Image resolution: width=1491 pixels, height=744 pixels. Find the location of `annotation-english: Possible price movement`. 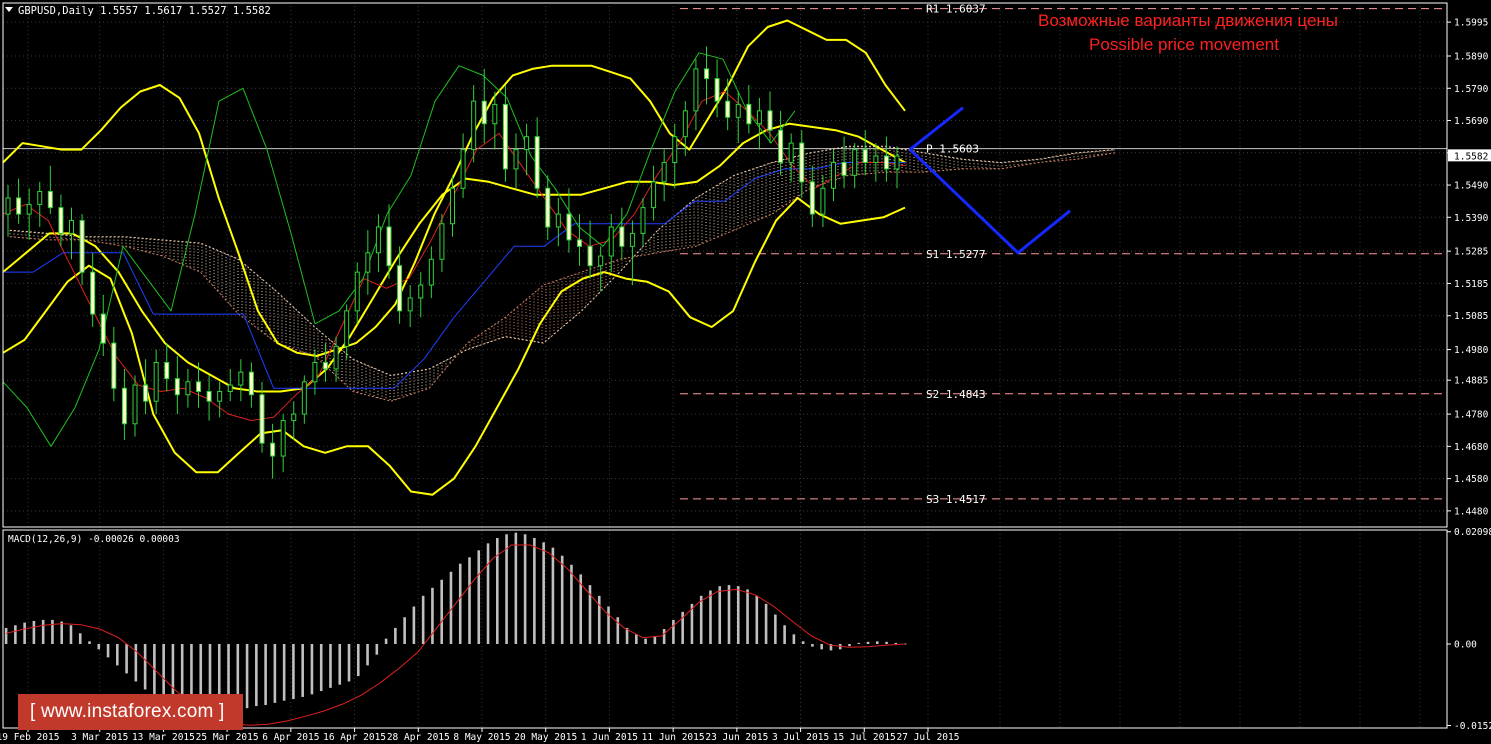

annotation-english: Possible price movement is located at coordinates (1184, 44).